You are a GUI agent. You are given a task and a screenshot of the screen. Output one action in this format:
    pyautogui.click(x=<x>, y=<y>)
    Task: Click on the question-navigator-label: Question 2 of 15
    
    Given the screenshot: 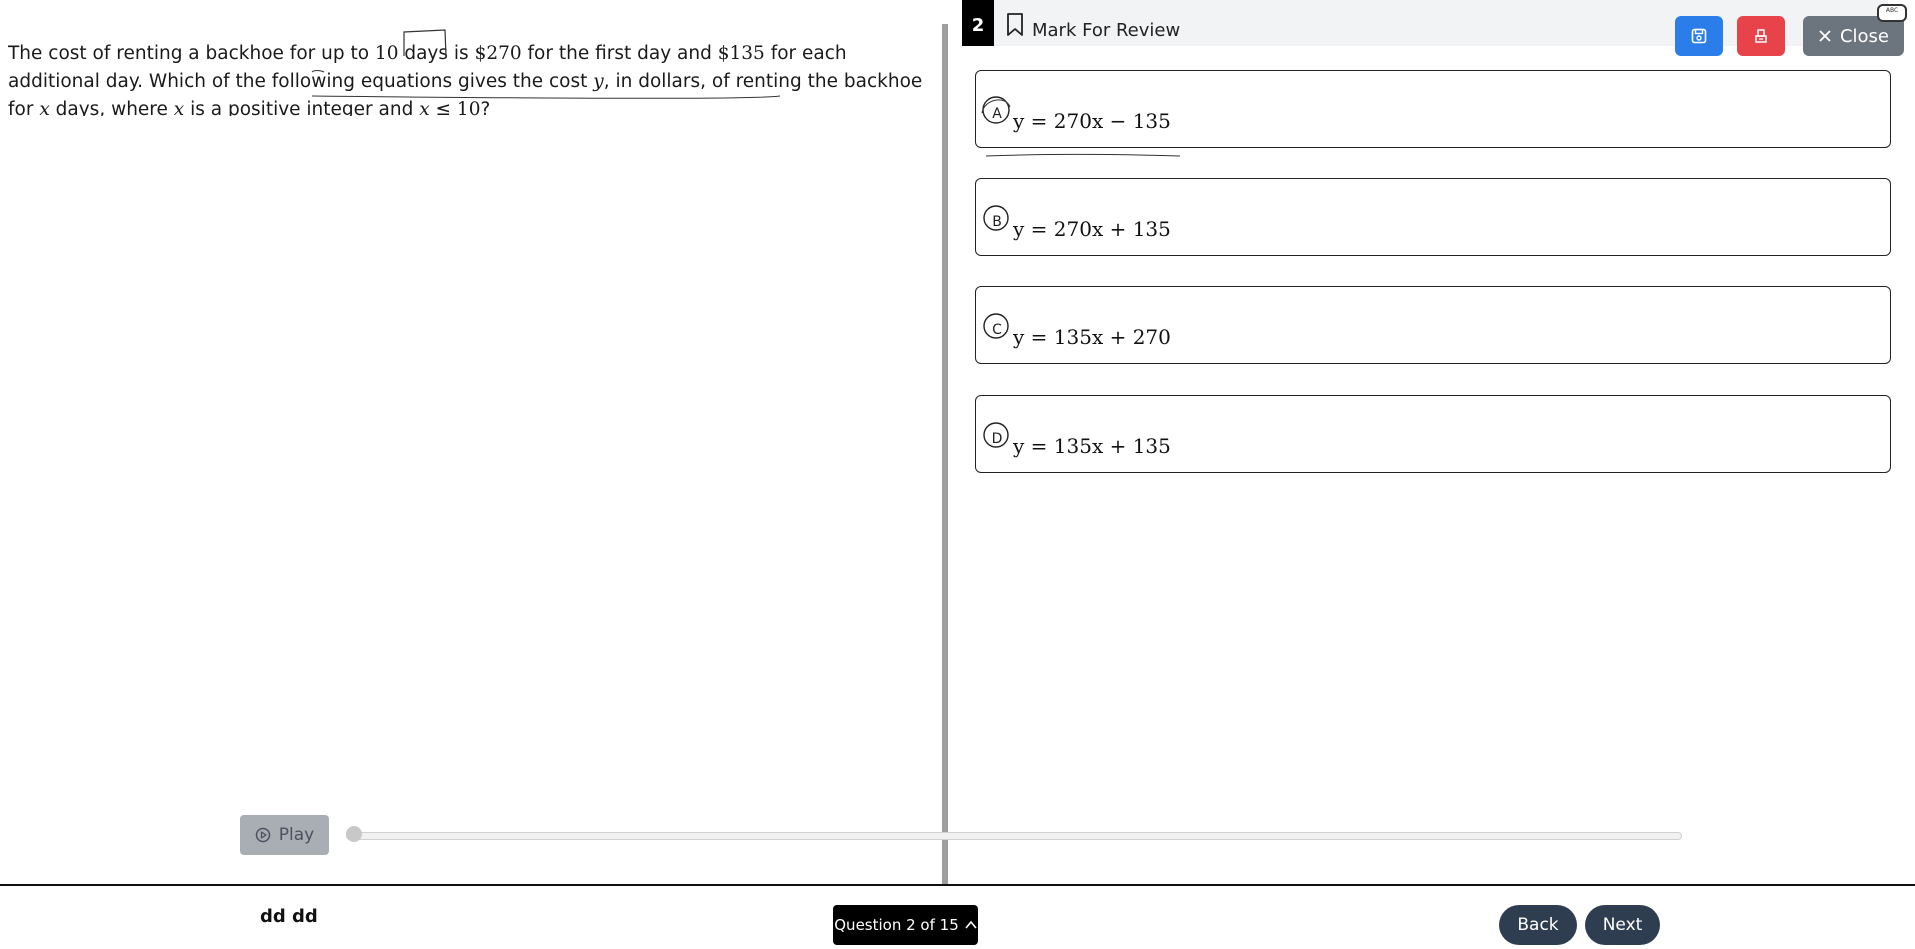 What is the action you would take?
    pyautogui.click(x=896, y=925)
    